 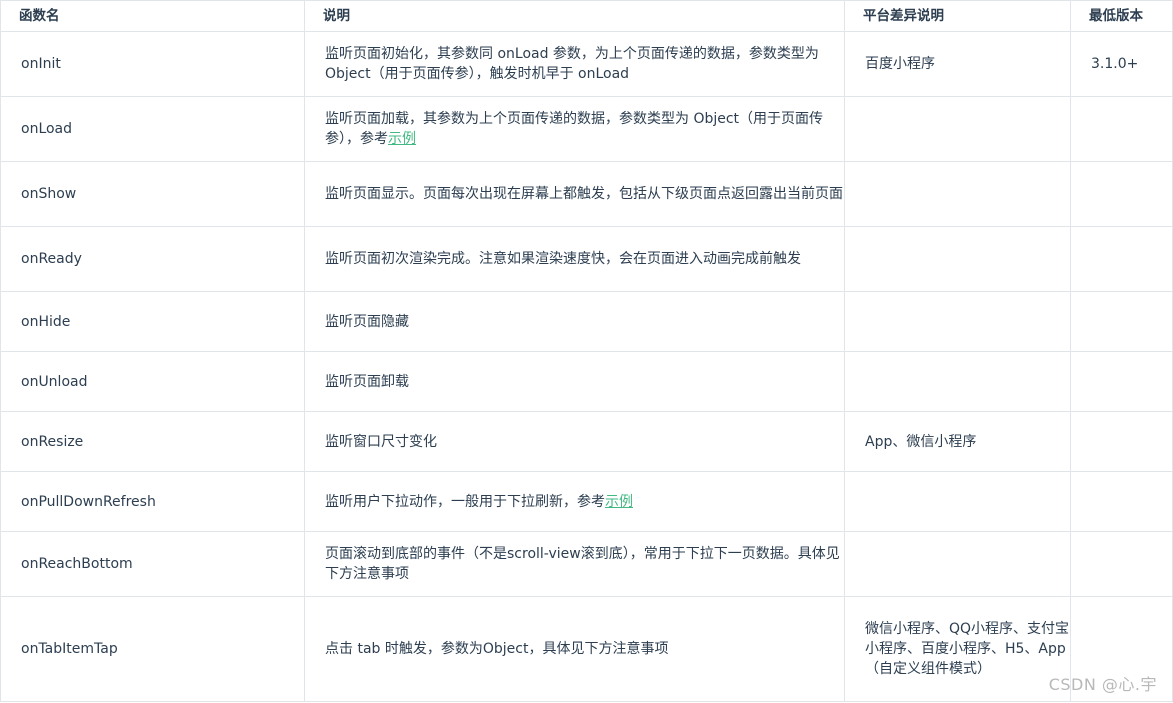 I want to click on header-description: 说明, so click(x=574, y=16).